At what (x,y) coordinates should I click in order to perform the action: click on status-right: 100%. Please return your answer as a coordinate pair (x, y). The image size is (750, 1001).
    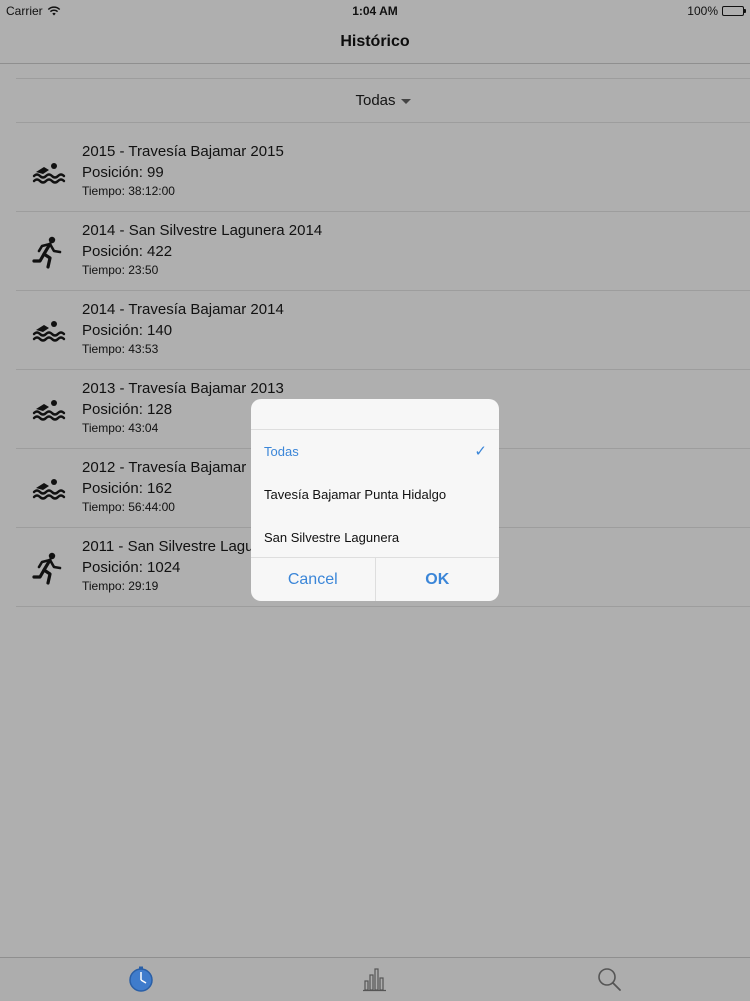
    Looking at the image, I should click on (716, 11).